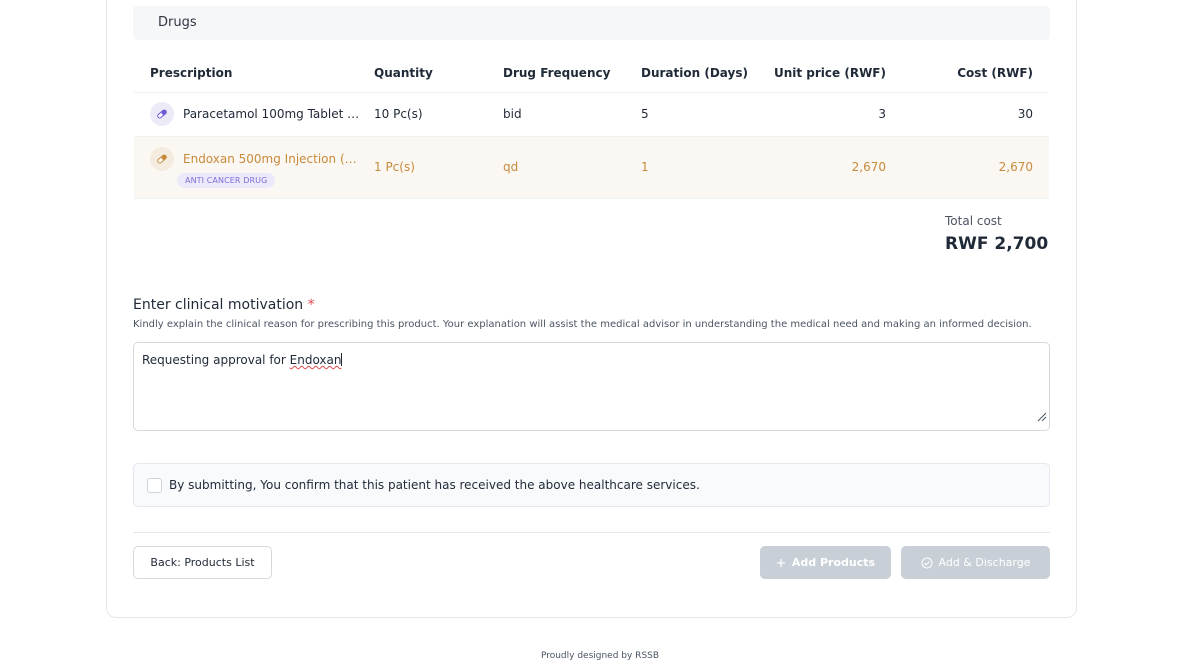 This screenshot has height=670, width=1200. I want to click on plus-icon, so click(780, 562).